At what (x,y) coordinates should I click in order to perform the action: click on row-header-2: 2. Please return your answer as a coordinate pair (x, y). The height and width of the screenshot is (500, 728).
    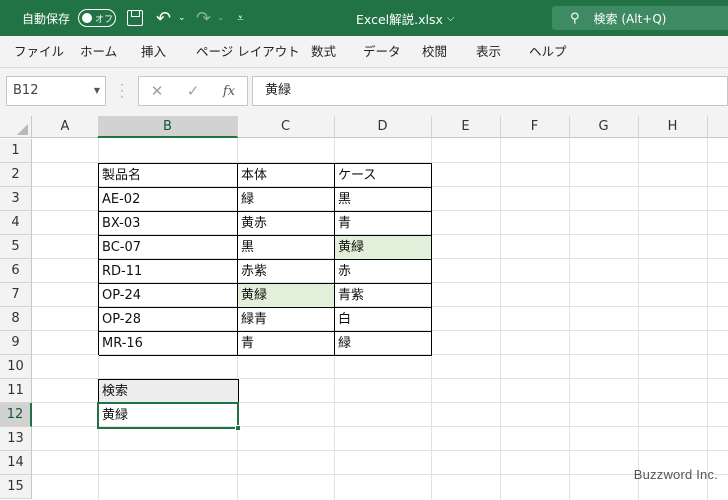
    Looking at the image, I should click on (16, 175).